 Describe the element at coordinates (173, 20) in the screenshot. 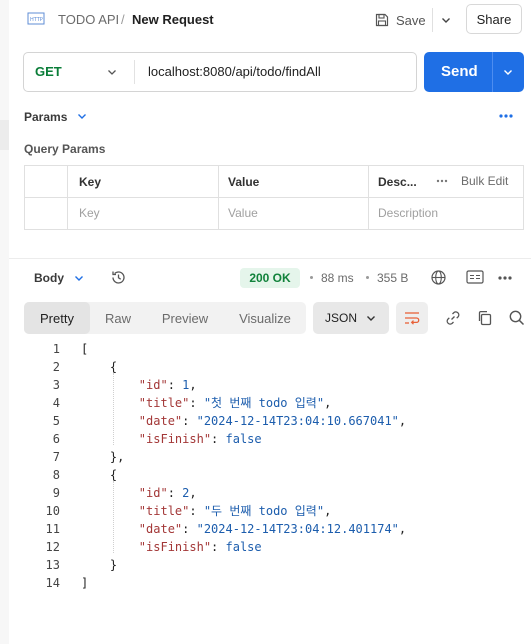

I see `request-title: New Request` at that location.